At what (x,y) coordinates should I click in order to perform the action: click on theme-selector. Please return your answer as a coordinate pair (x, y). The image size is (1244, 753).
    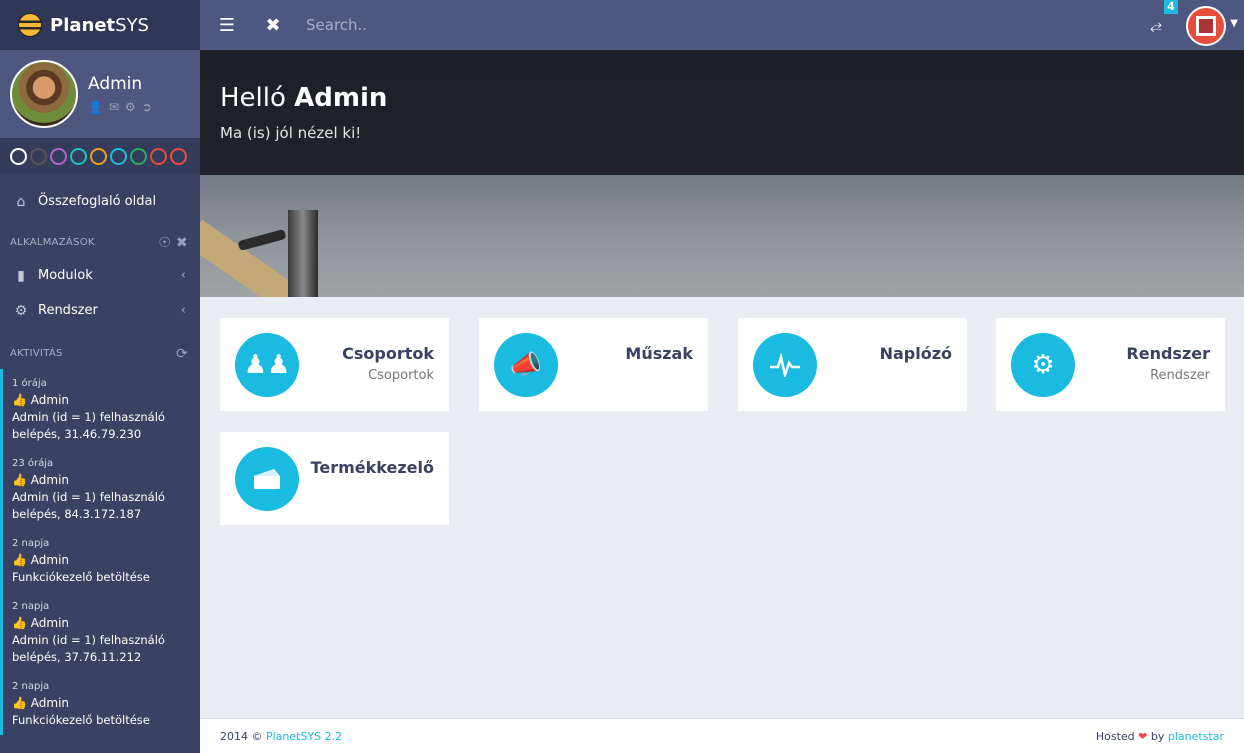
    Looking at the image, I should click on (100, 156).